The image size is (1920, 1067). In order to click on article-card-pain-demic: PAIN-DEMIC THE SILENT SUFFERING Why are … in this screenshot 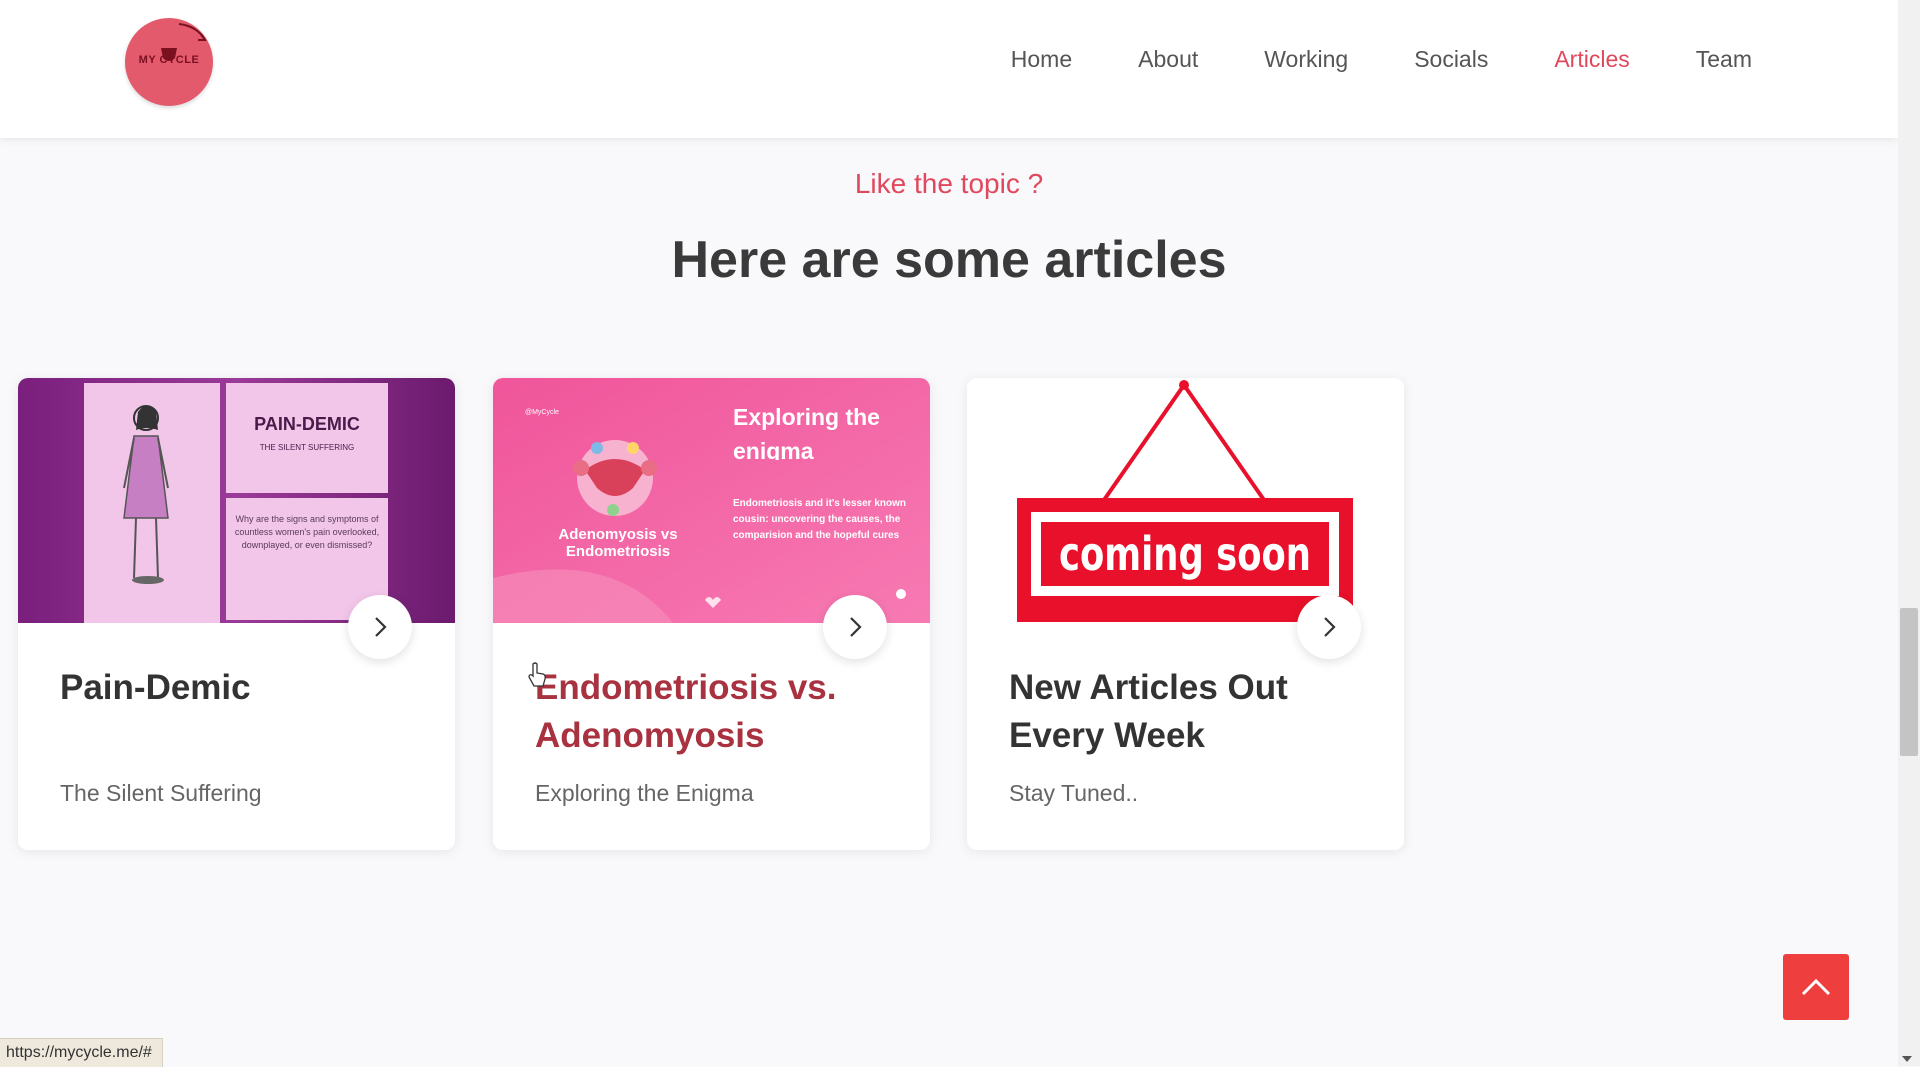, I will do `click(236, 614)`.